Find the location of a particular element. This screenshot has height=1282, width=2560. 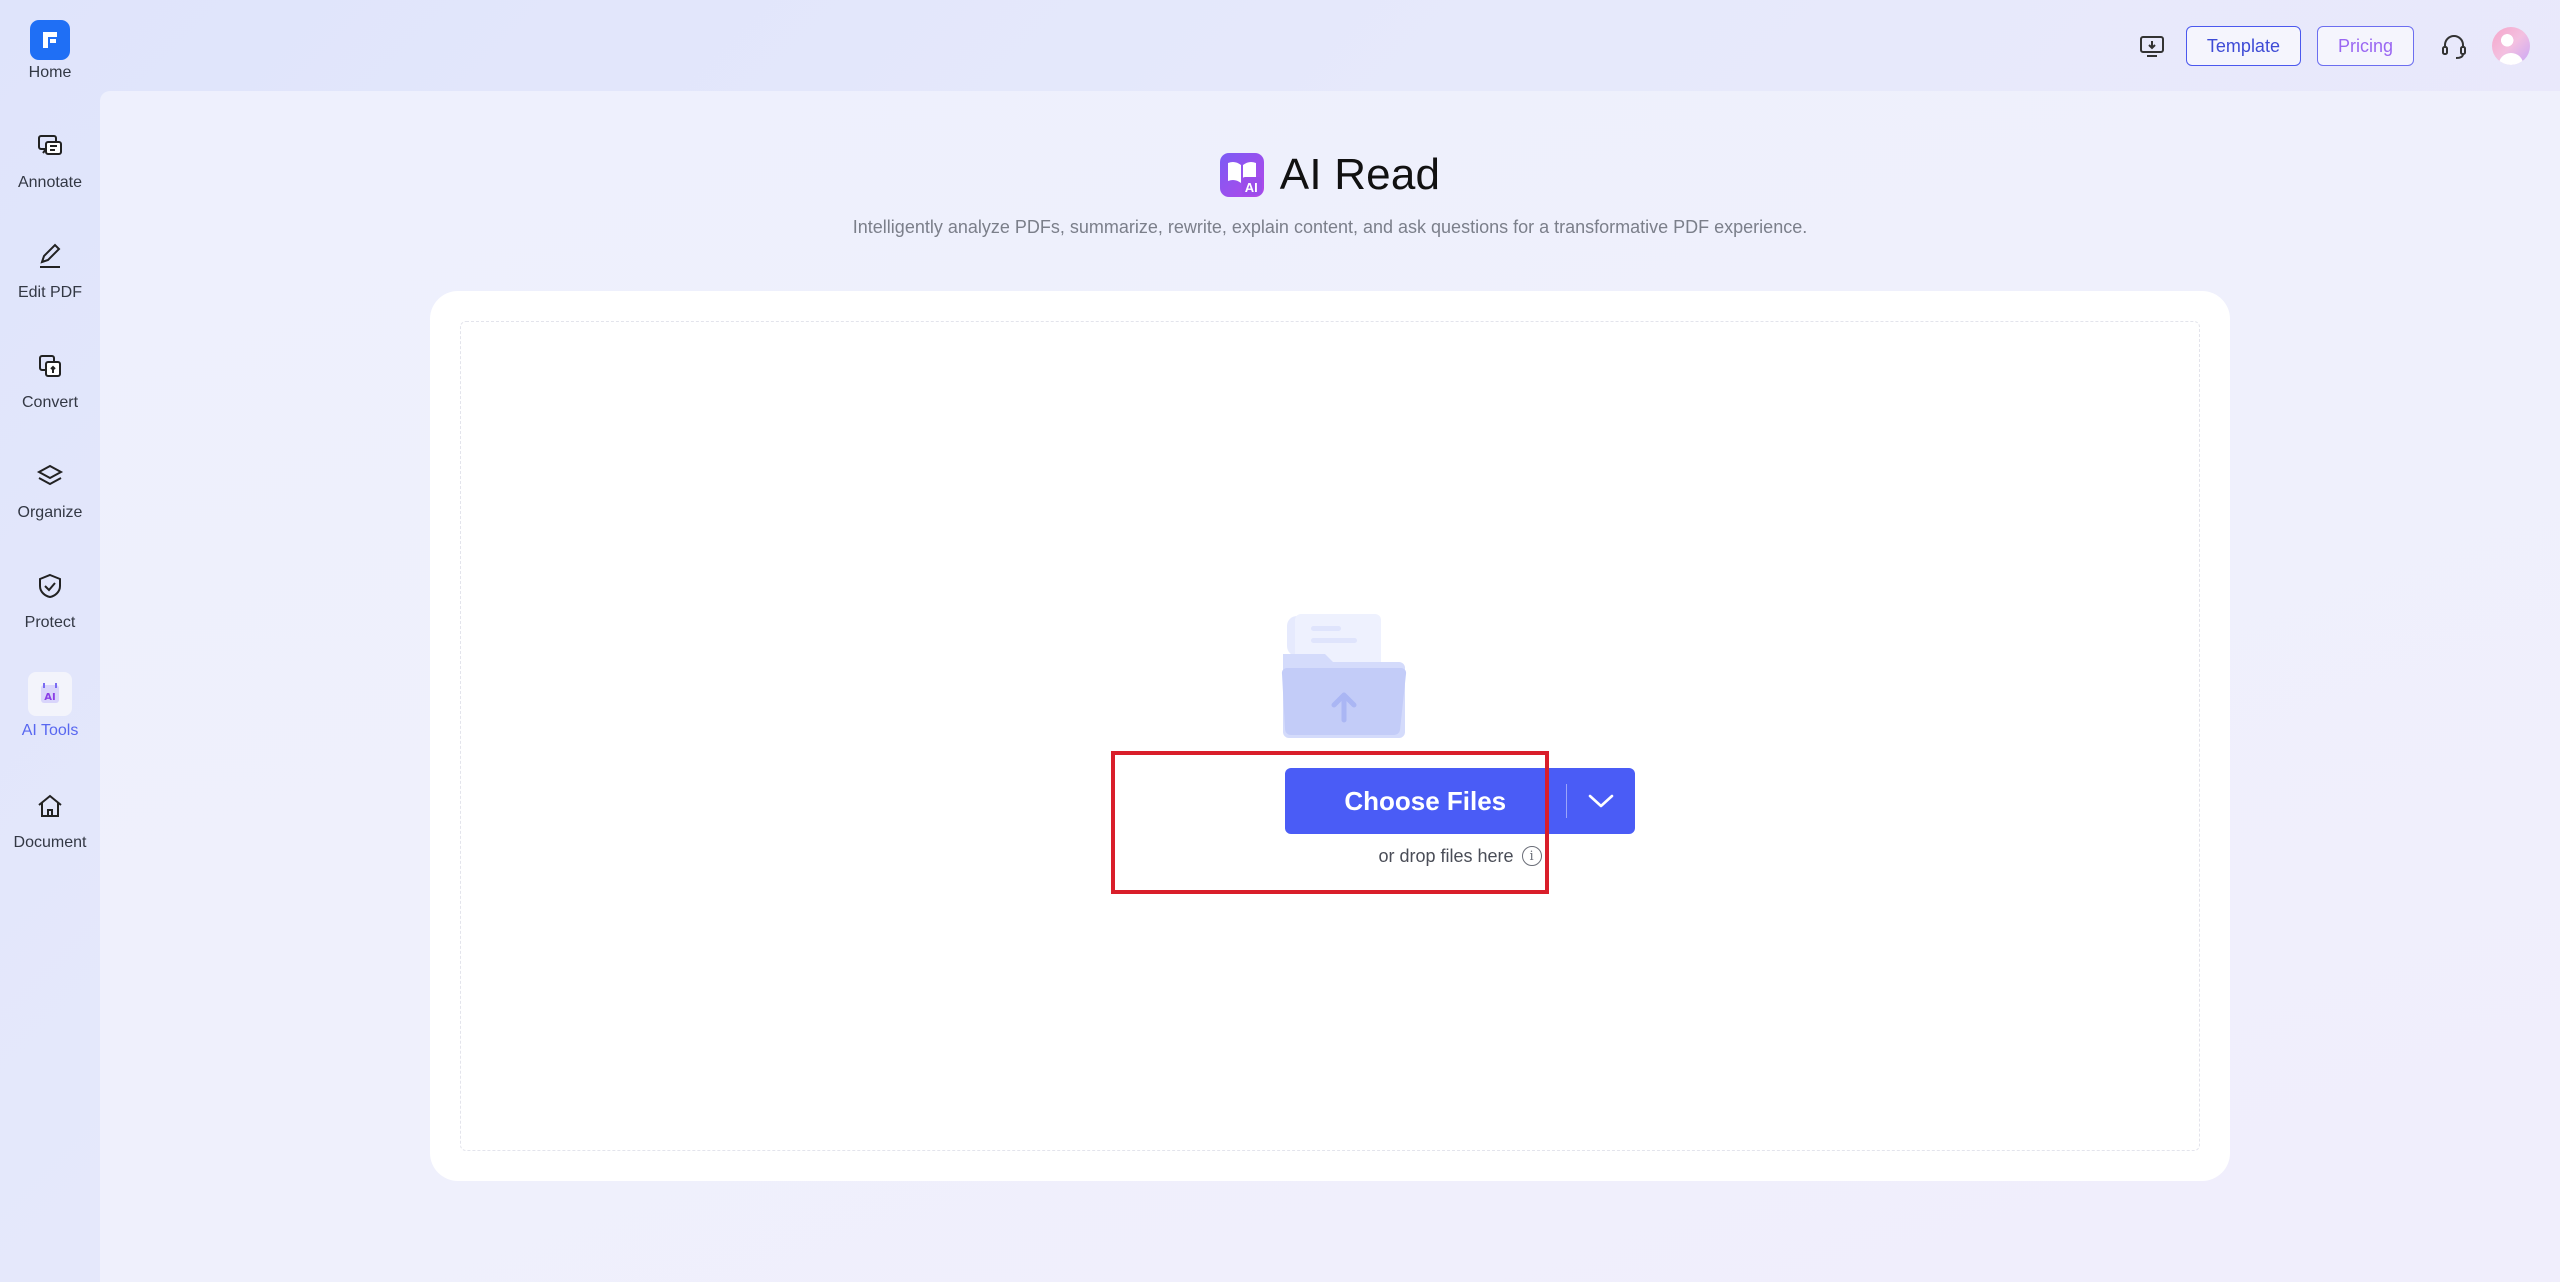

sidebar-item-ai-tools: AI AI Tools is located at coordinates (50, 717).